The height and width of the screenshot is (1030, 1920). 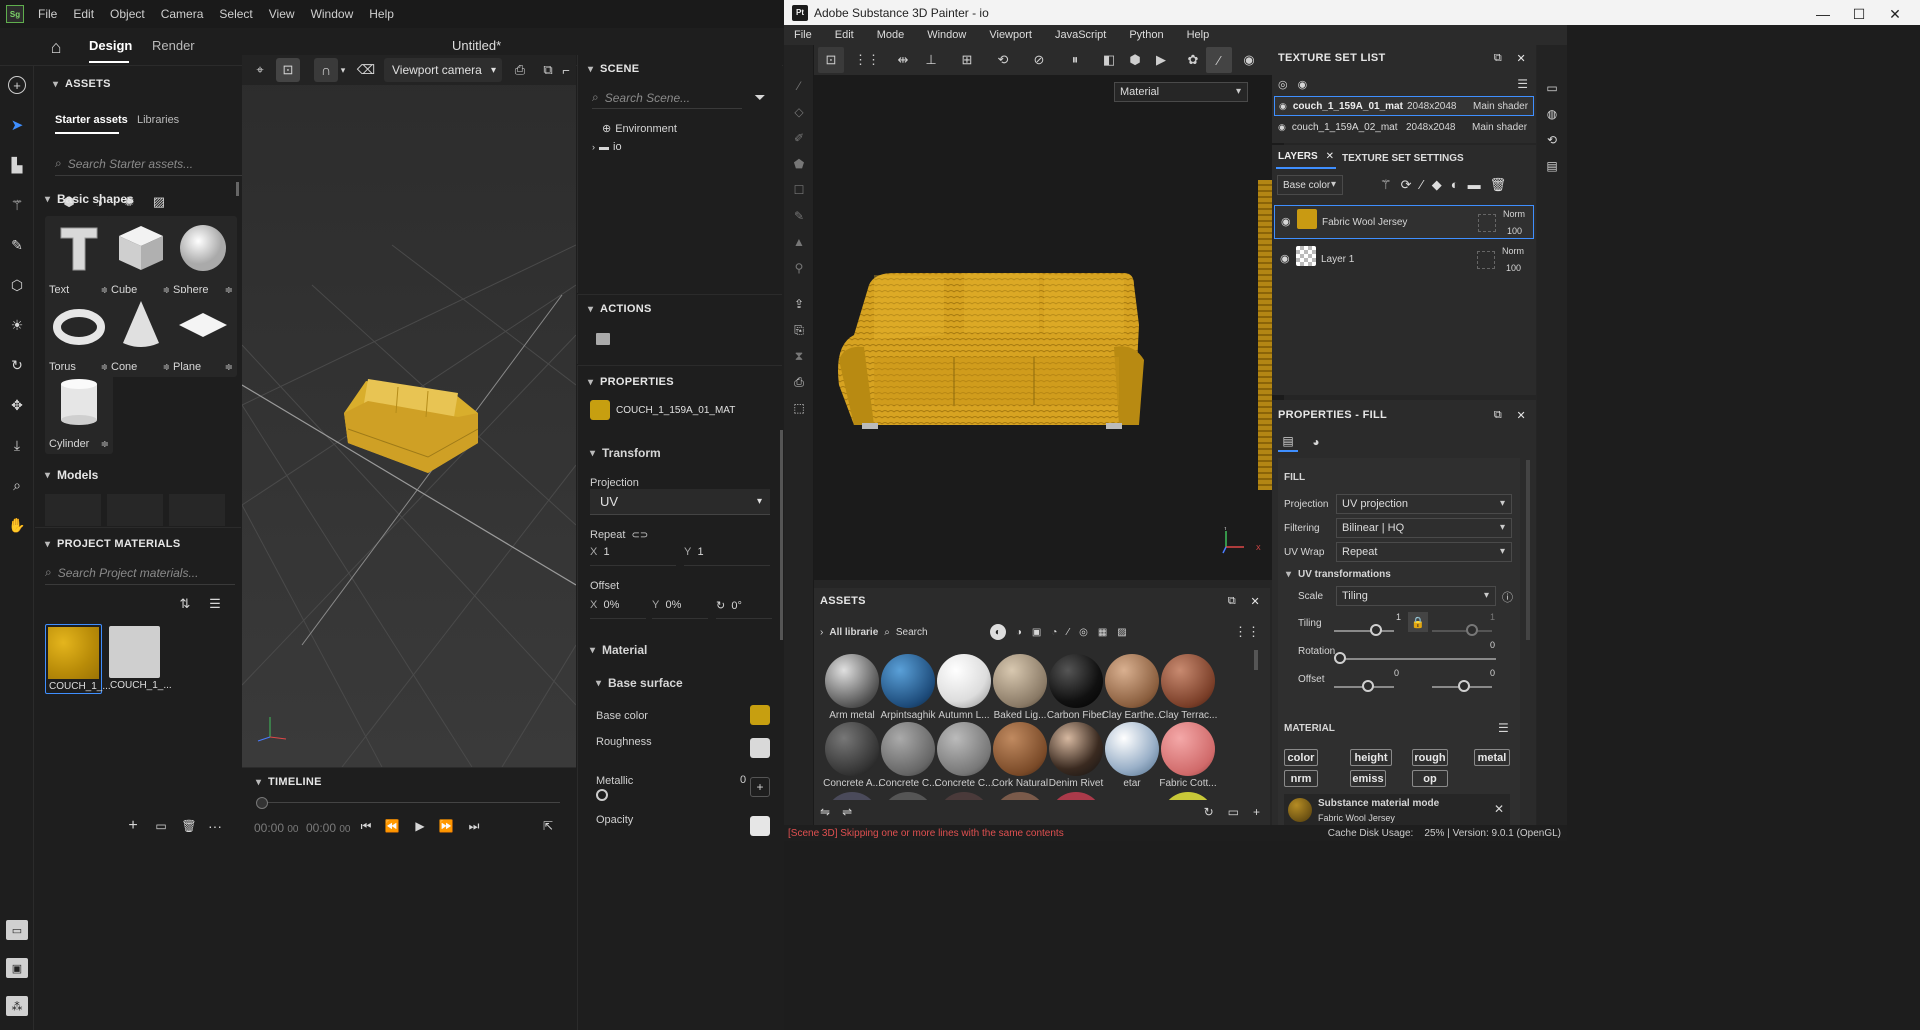 I want to click on export-animation-icon: ⇱, so click(x=548, y=826).